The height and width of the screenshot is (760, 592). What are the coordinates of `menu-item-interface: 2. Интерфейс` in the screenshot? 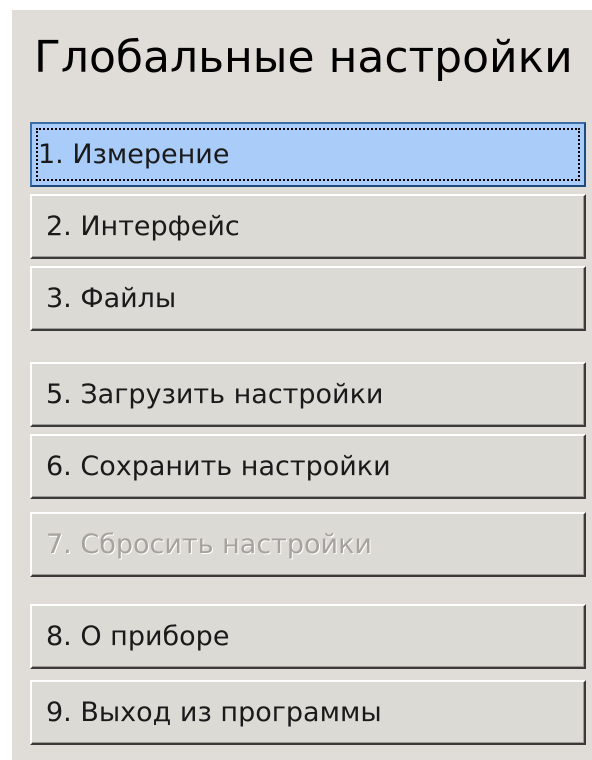 It's located at (308, 226).